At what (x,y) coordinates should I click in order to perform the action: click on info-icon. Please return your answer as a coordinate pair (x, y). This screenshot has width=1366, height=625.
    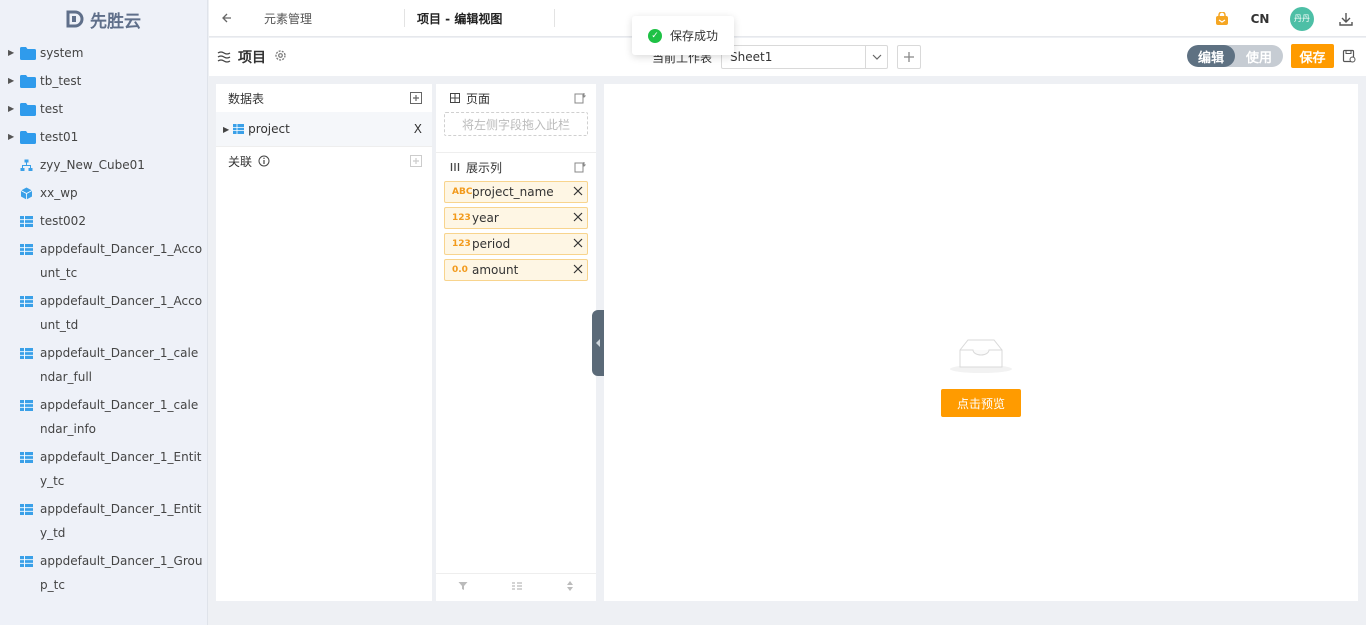
    Looking at the image, I should click on (264, 161).